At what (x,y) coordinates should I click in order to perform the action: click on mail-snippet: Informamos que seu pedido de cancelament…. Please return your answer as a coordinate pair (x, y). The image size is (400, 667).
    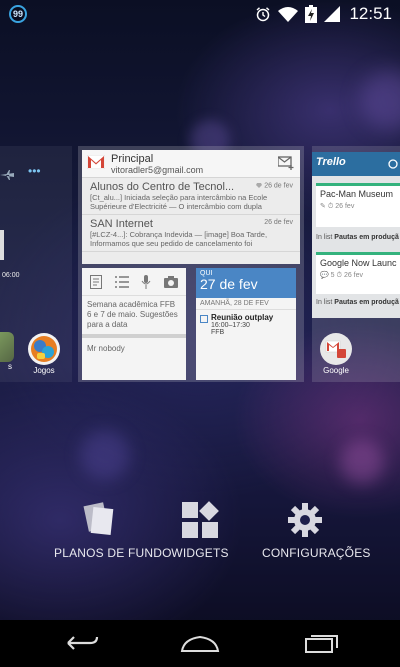
    Looking at the image, I should click on (171, 243).